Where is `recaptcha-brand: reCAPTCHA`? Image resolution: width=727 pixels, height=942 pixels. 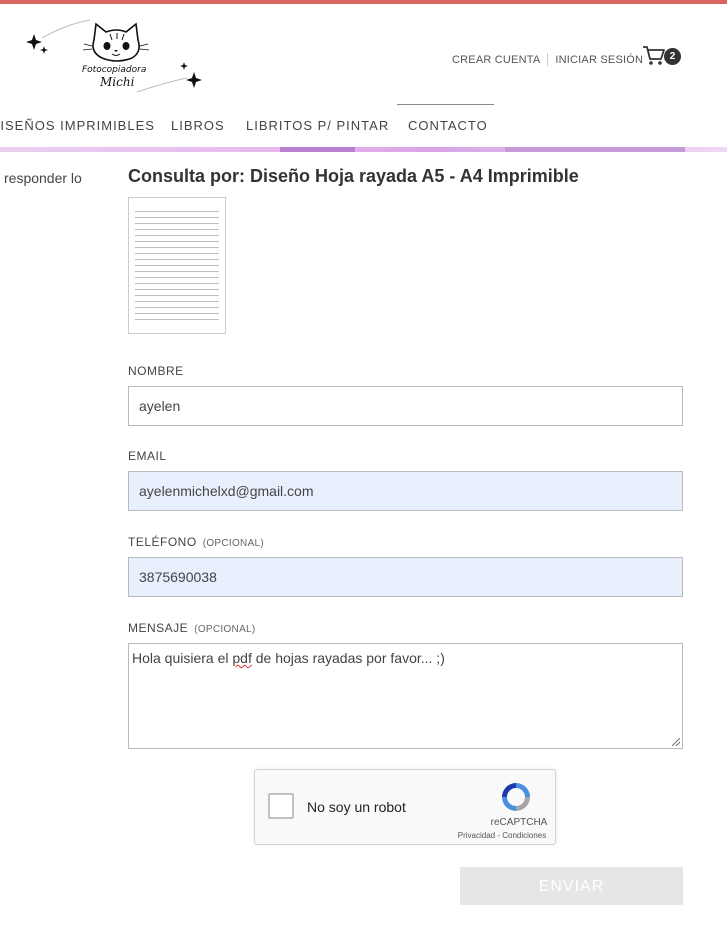
recaptcha-brand: reCAPTCHA is located at coordinates (519, 822).